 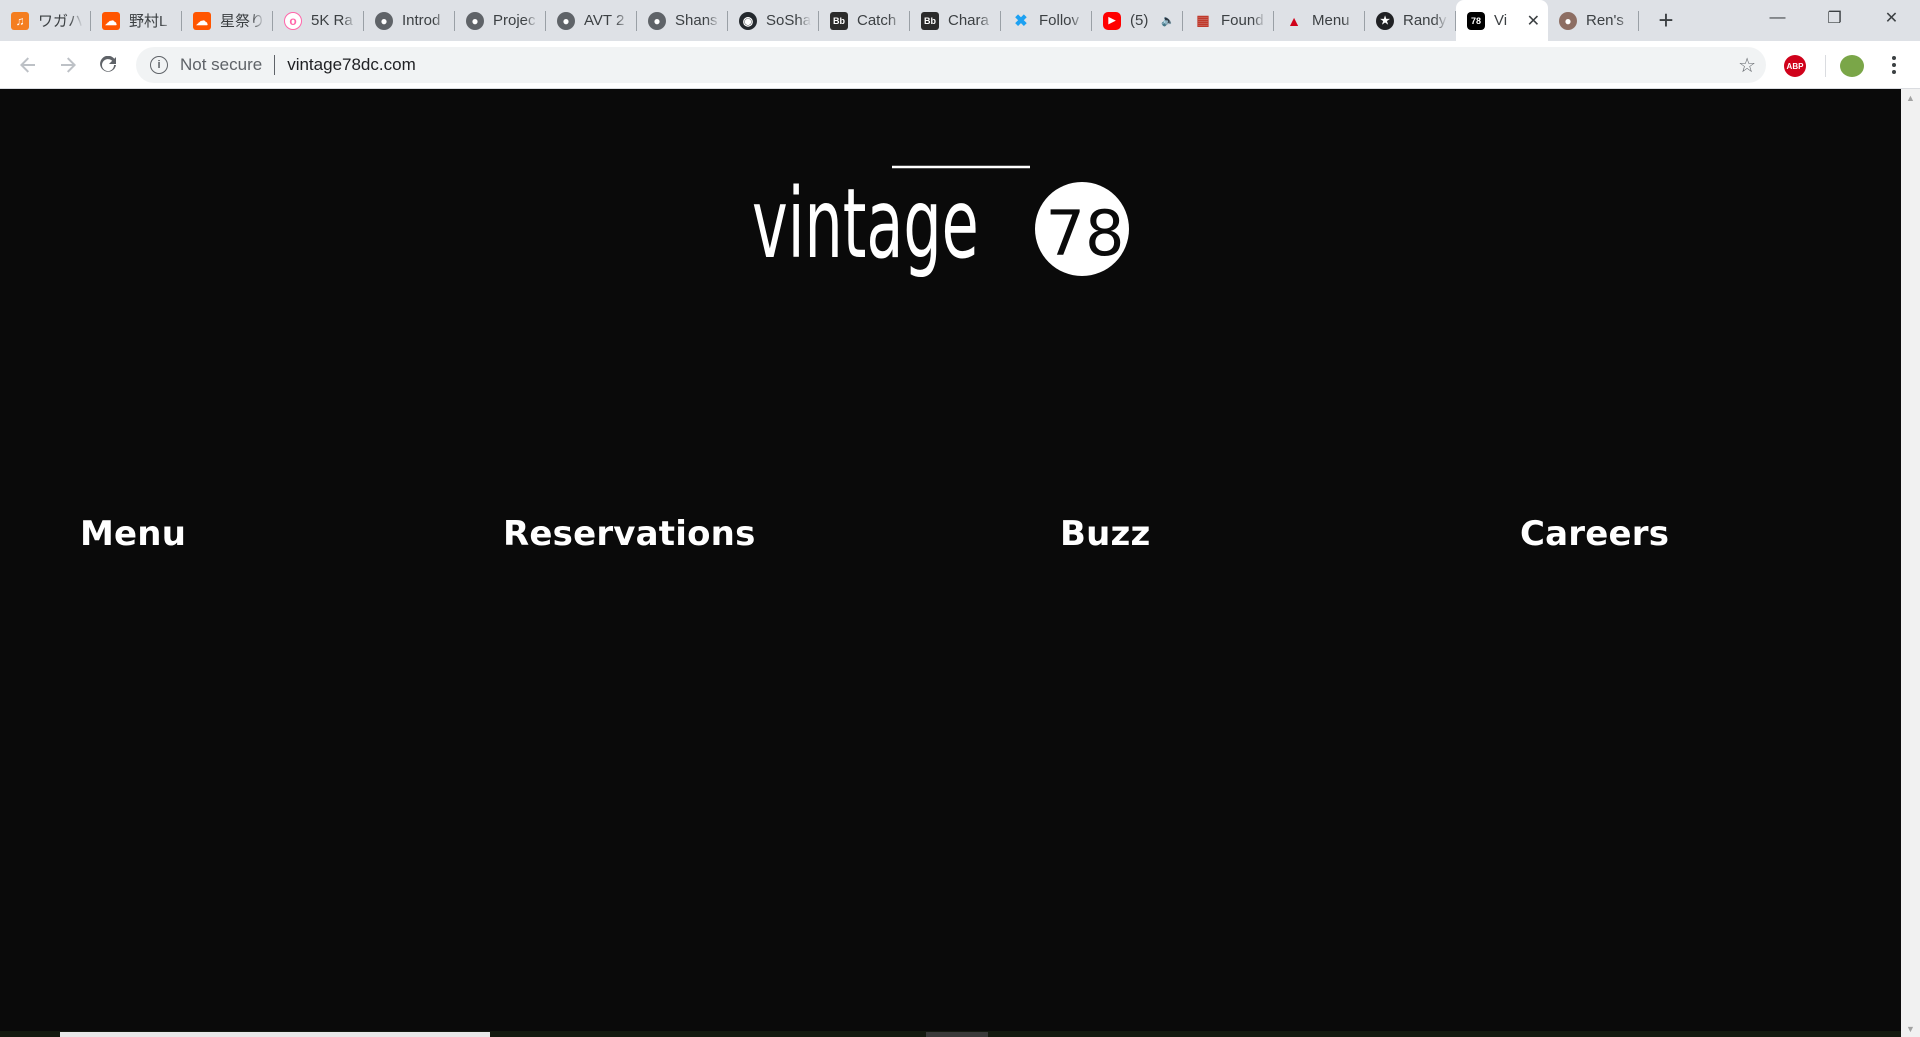 What do you see at coordinates (351, 65) in the screenshot?
I see `url-text: vintage78dc.com` at bounding box center [351, 65].